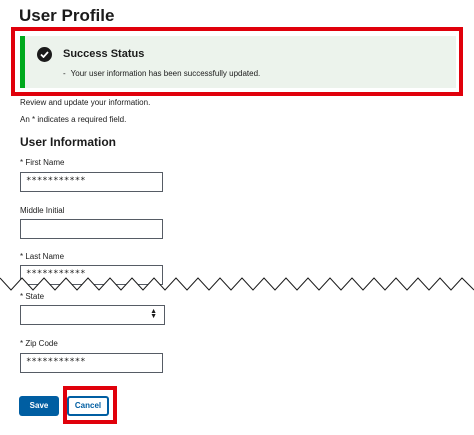 This screenshot has width=474, height=435. Describe the element at coordinates (39, 343) in the screenshot. I see `zip-code-label: * Zip Code` at that location.